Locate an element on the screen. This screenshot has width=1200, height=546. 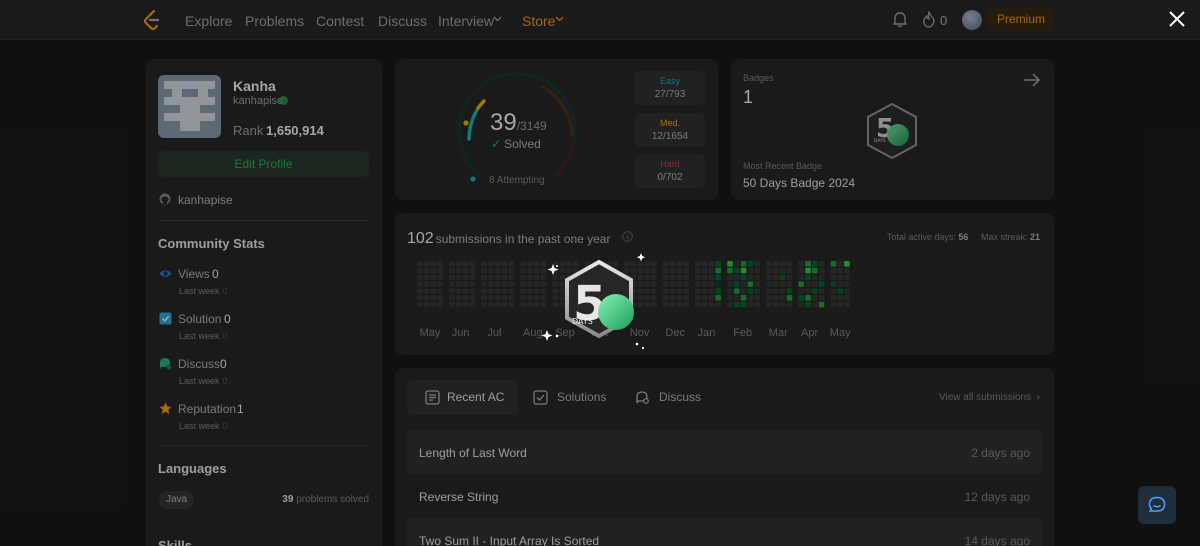
table-row: Length of Last Word 2 days ago is located at coordinates (724, 452).